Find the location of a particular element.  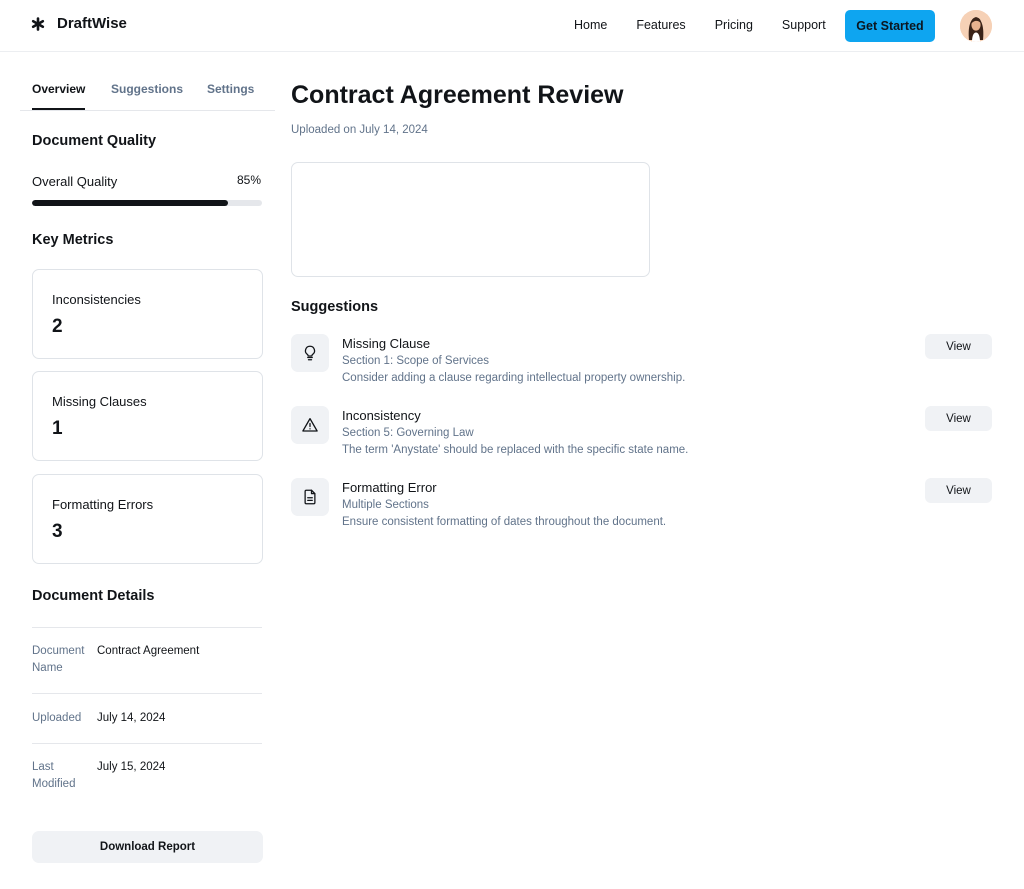

detail-key-uploaded: Uploaded is located at coordinates (57, 718).